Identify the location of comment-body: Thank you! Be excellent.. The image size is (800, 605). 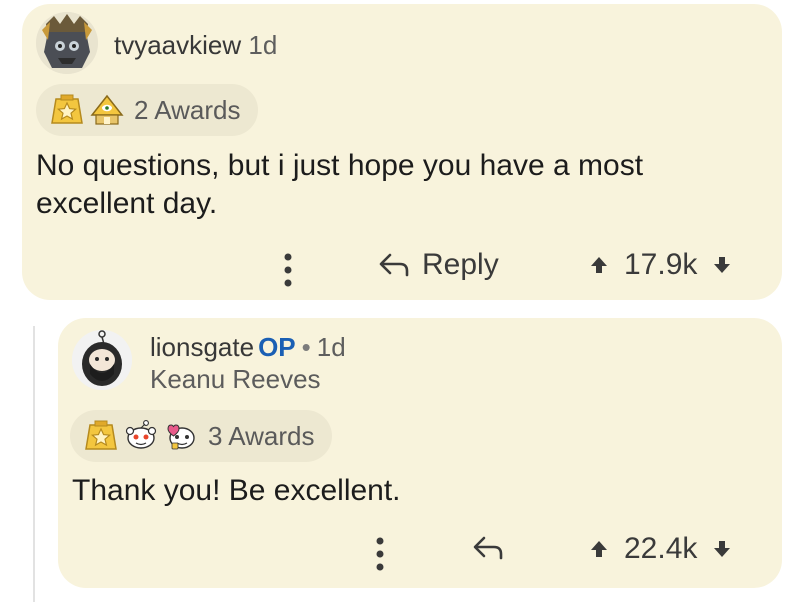
(236, 490).